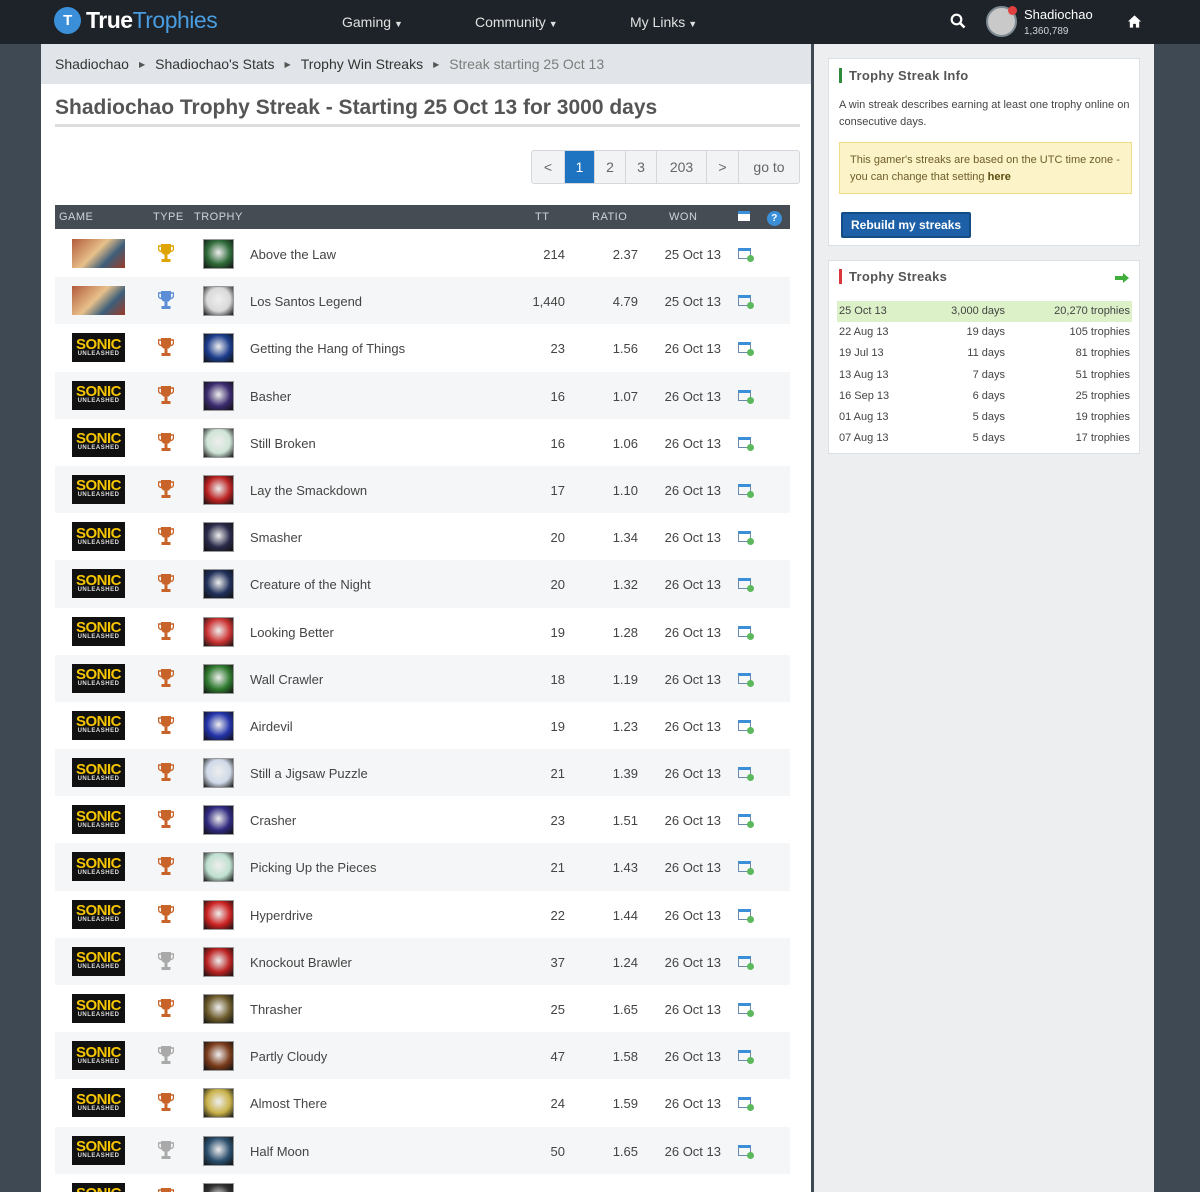 Image resolution: width=1200 pixels, height=1192 pixels. Describe the element at coordinates (984, 353) in the screenshot. I see `streak-row: 19 Jul 13 11 days 81 trophies` at that location.